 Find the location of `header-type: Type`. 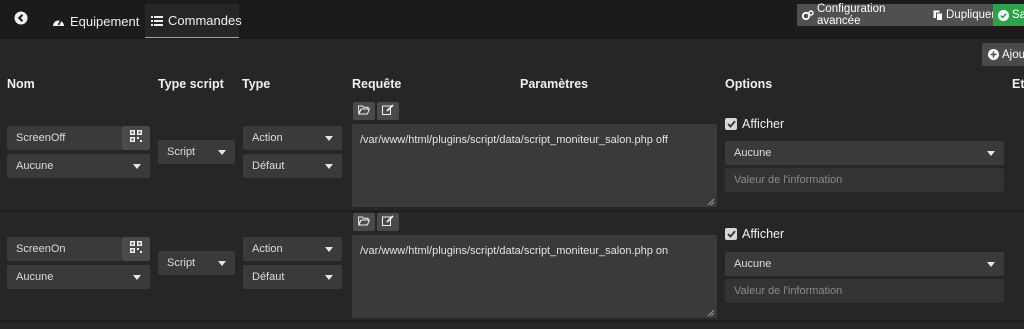

header-type: Type is located at coordinates (256, 84).